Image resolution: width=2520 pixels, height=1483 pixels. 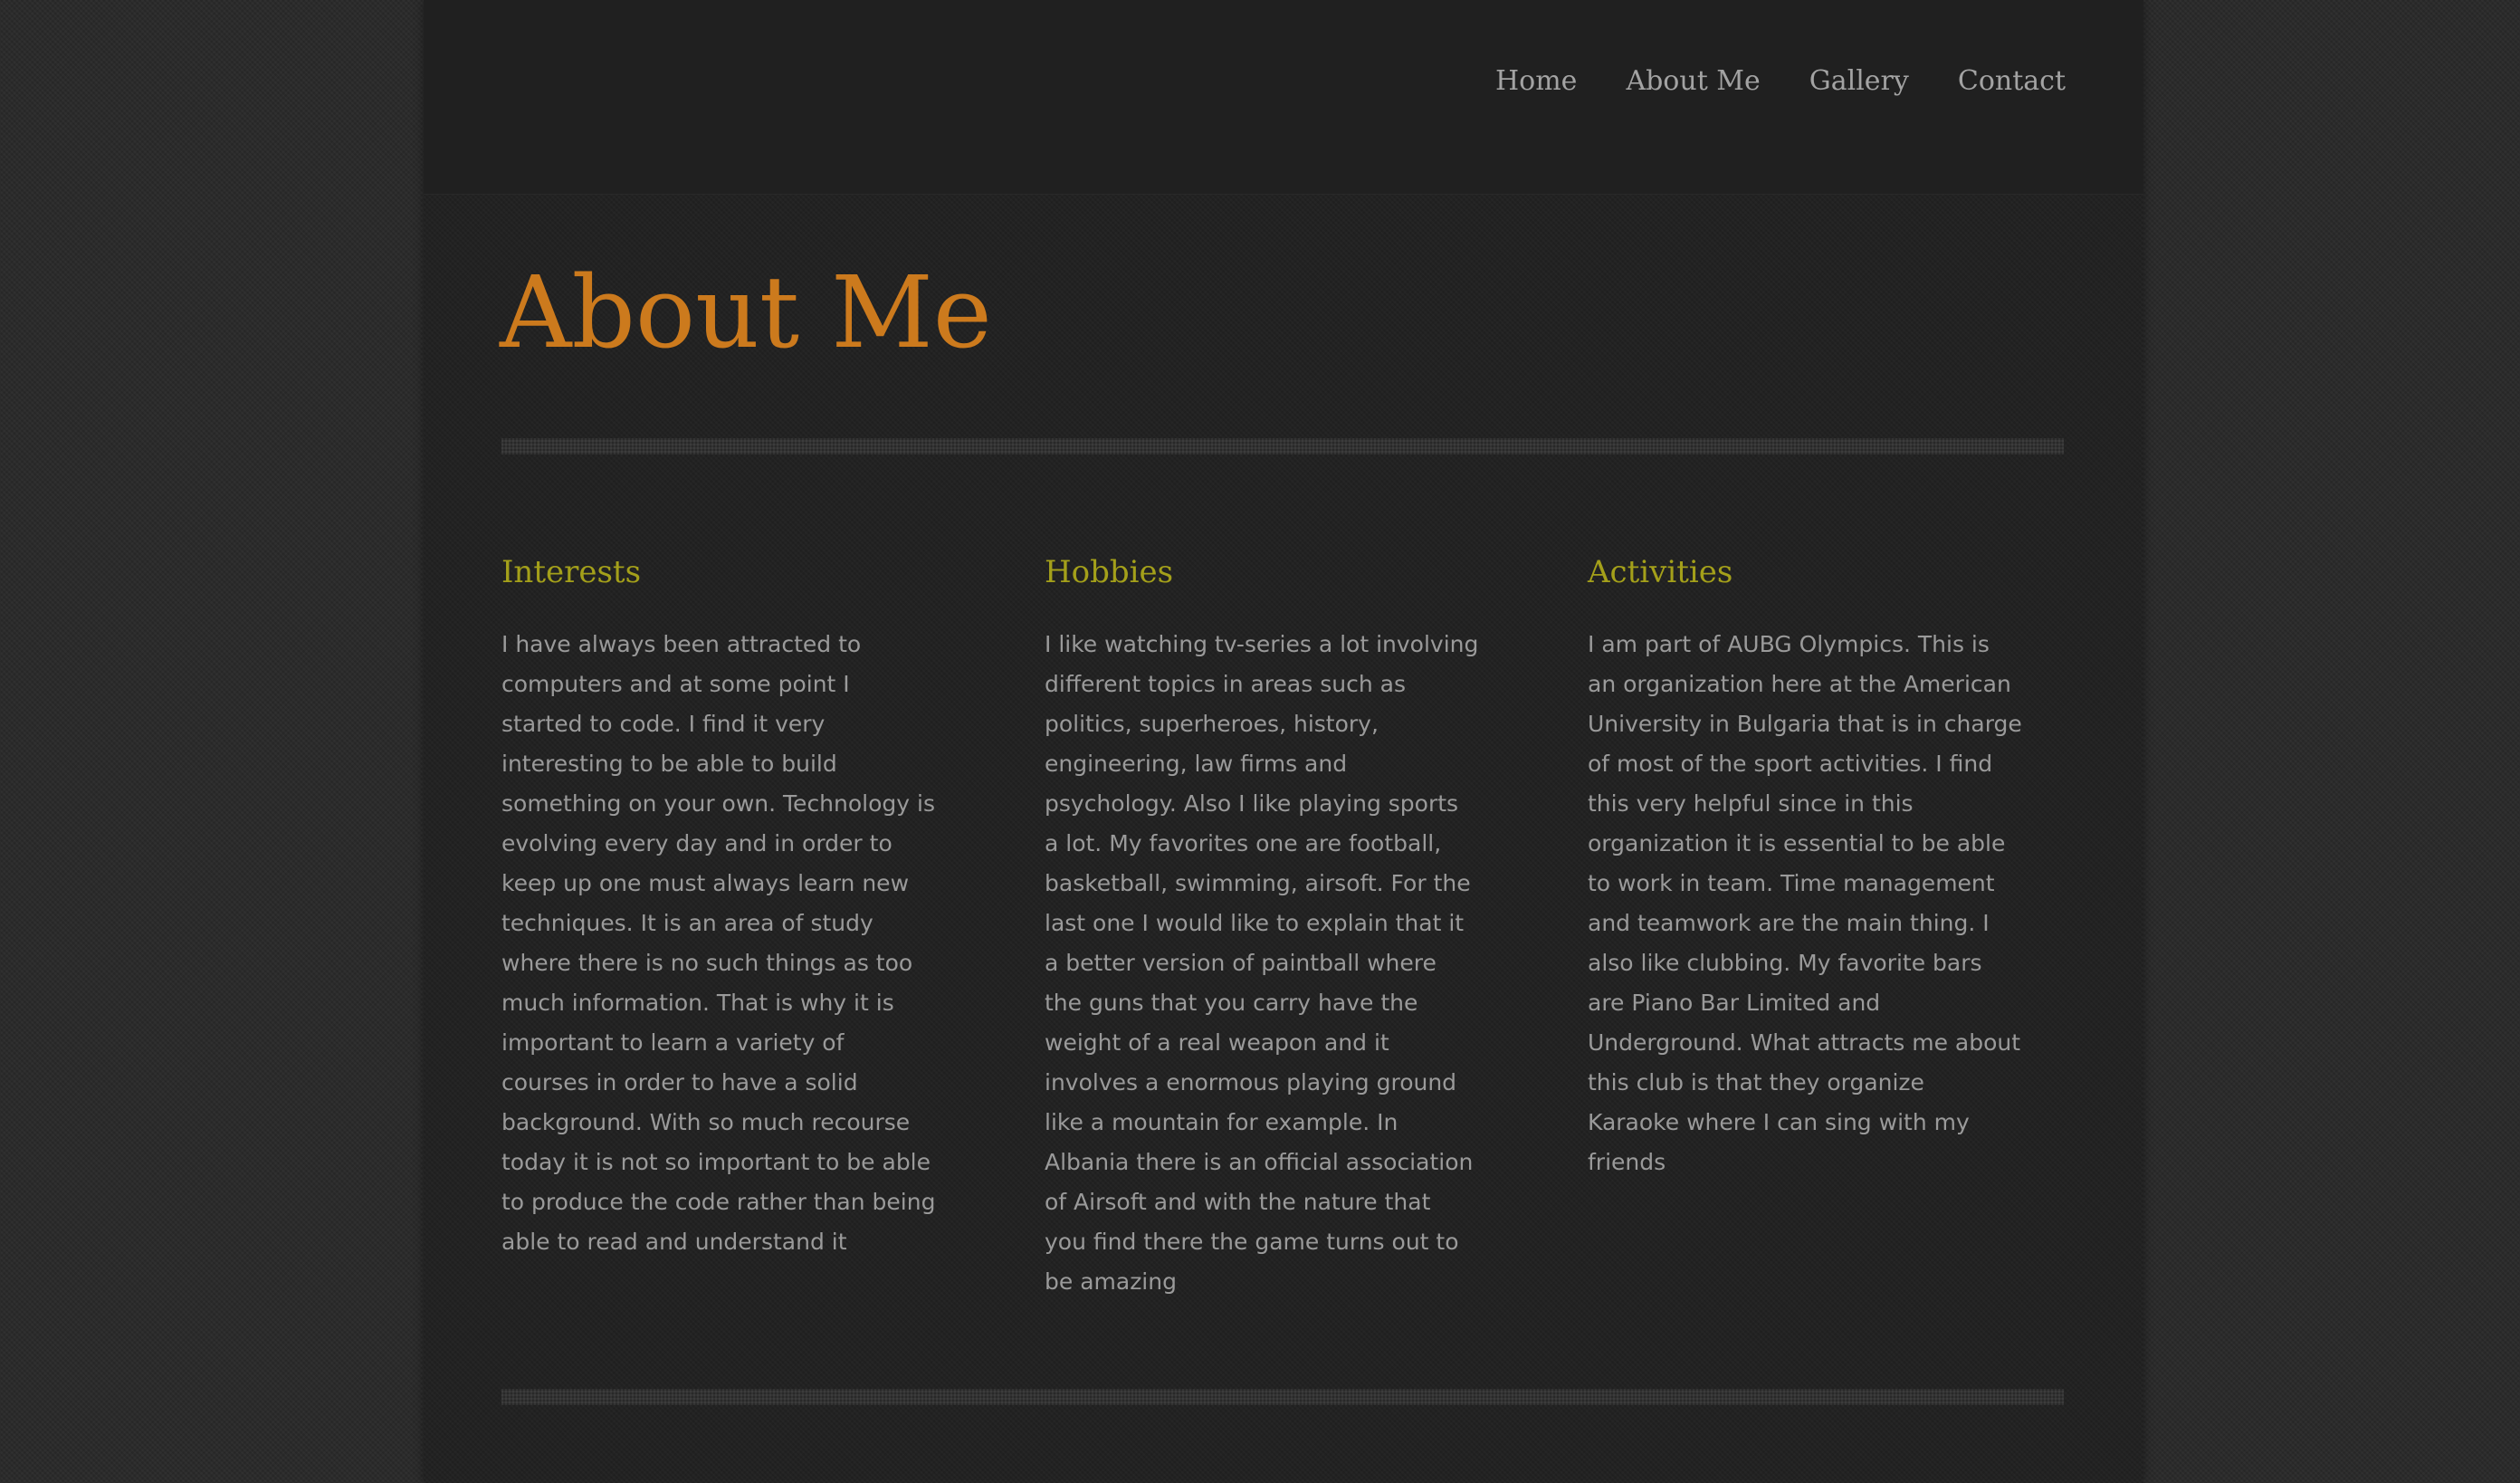 What do you see at coordinates (2012, 81) in the screenshot?
I see `nav-item-contact: Contact` at bounding box center [2012, 81].